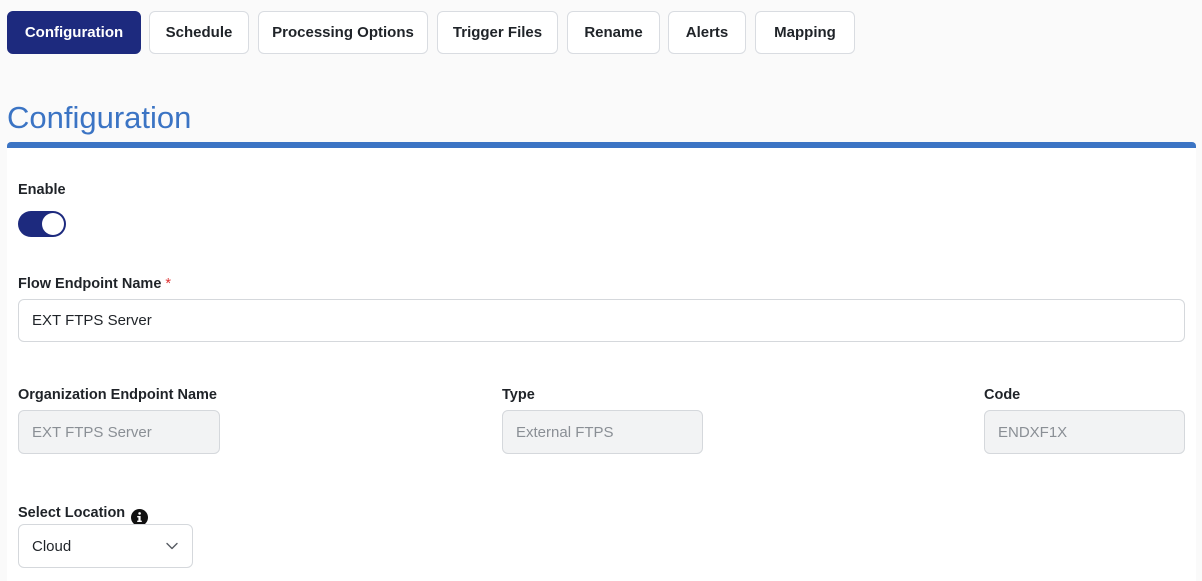 The height and width of the screenshot is (581, 1202). What do you see at coordinates (497, 32) in the screenshot?
I see `tab-trigger-files: Trigger Files` at bounding box center [497, 32].